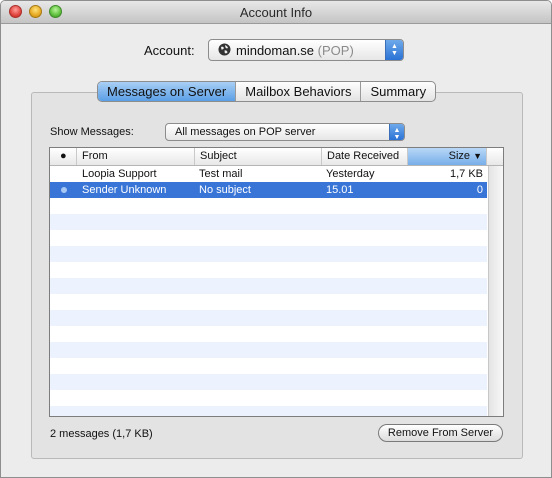 The image size is (552, 478). I want to click on cell-date: 15.01, so click(340, 190).